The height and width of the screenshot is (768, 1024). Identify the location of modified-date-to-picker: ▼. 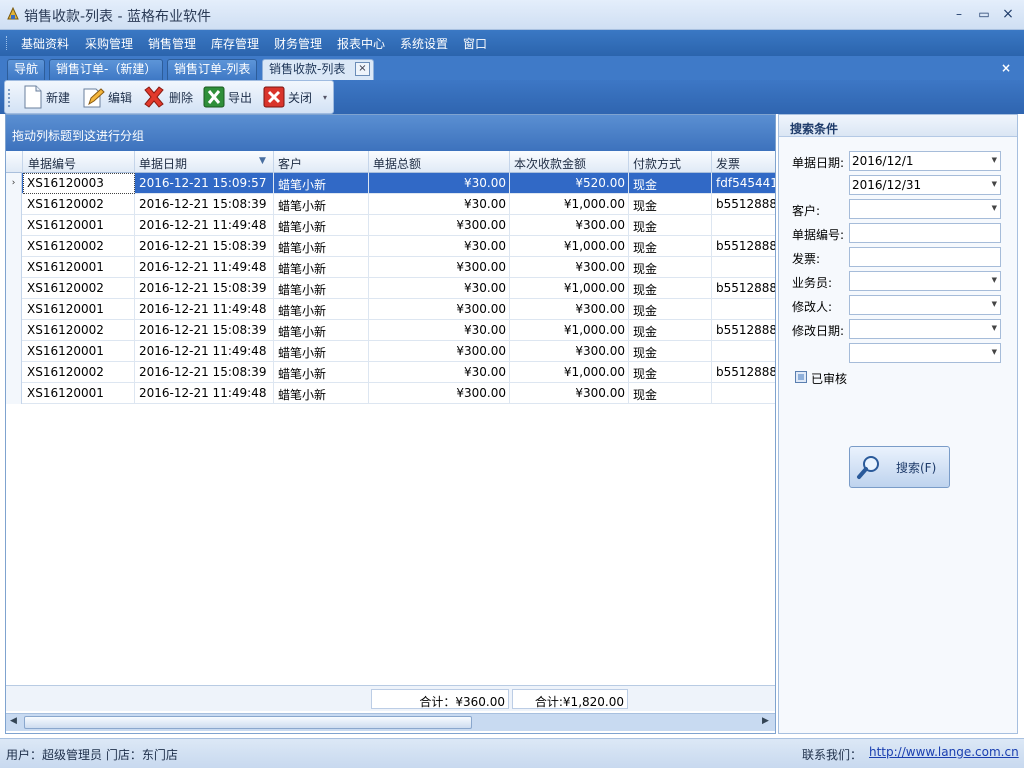
(925, 353).